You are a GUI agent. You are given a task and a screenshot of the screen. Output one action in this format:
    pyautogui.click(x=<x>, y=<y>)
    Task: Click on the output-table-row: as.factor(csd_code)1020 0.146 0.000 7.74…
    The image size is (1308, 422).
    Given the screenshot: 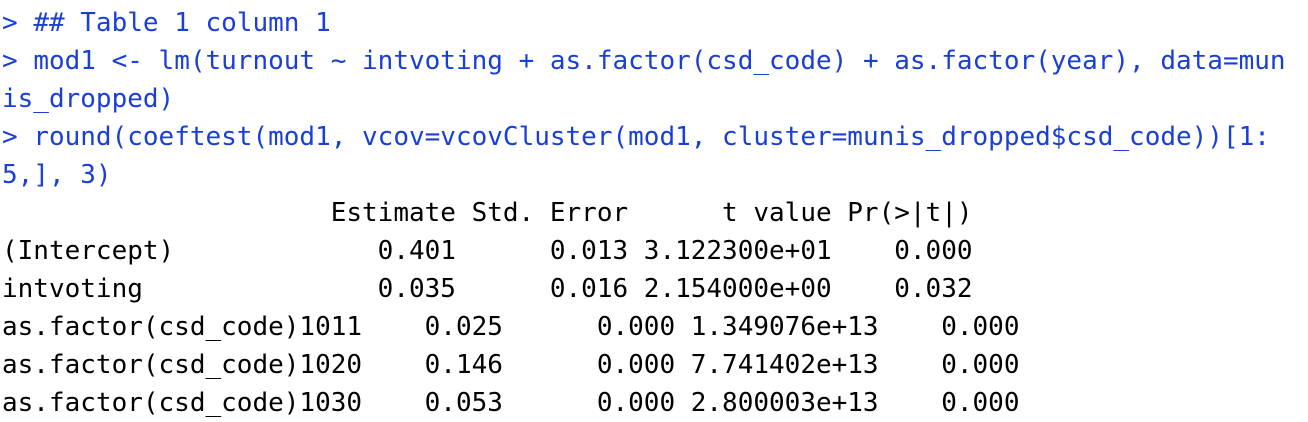 What is the action you would take?
    pyautogui.click(x=511, y=365)
    